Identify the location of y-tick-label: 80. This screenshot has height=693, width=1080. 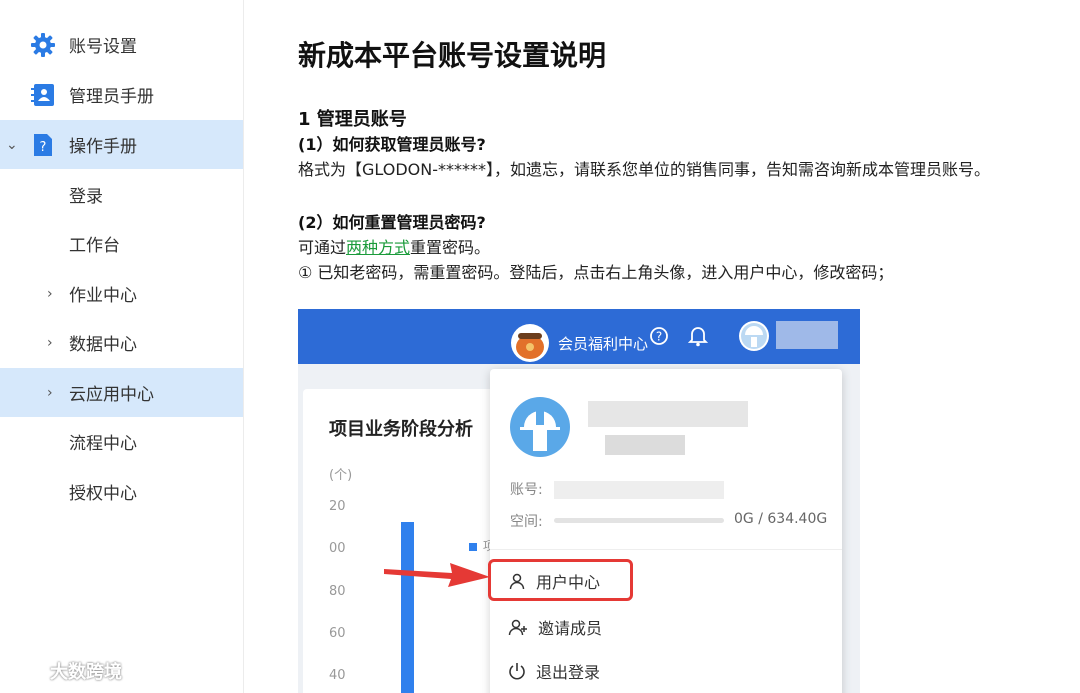
(337, 591).